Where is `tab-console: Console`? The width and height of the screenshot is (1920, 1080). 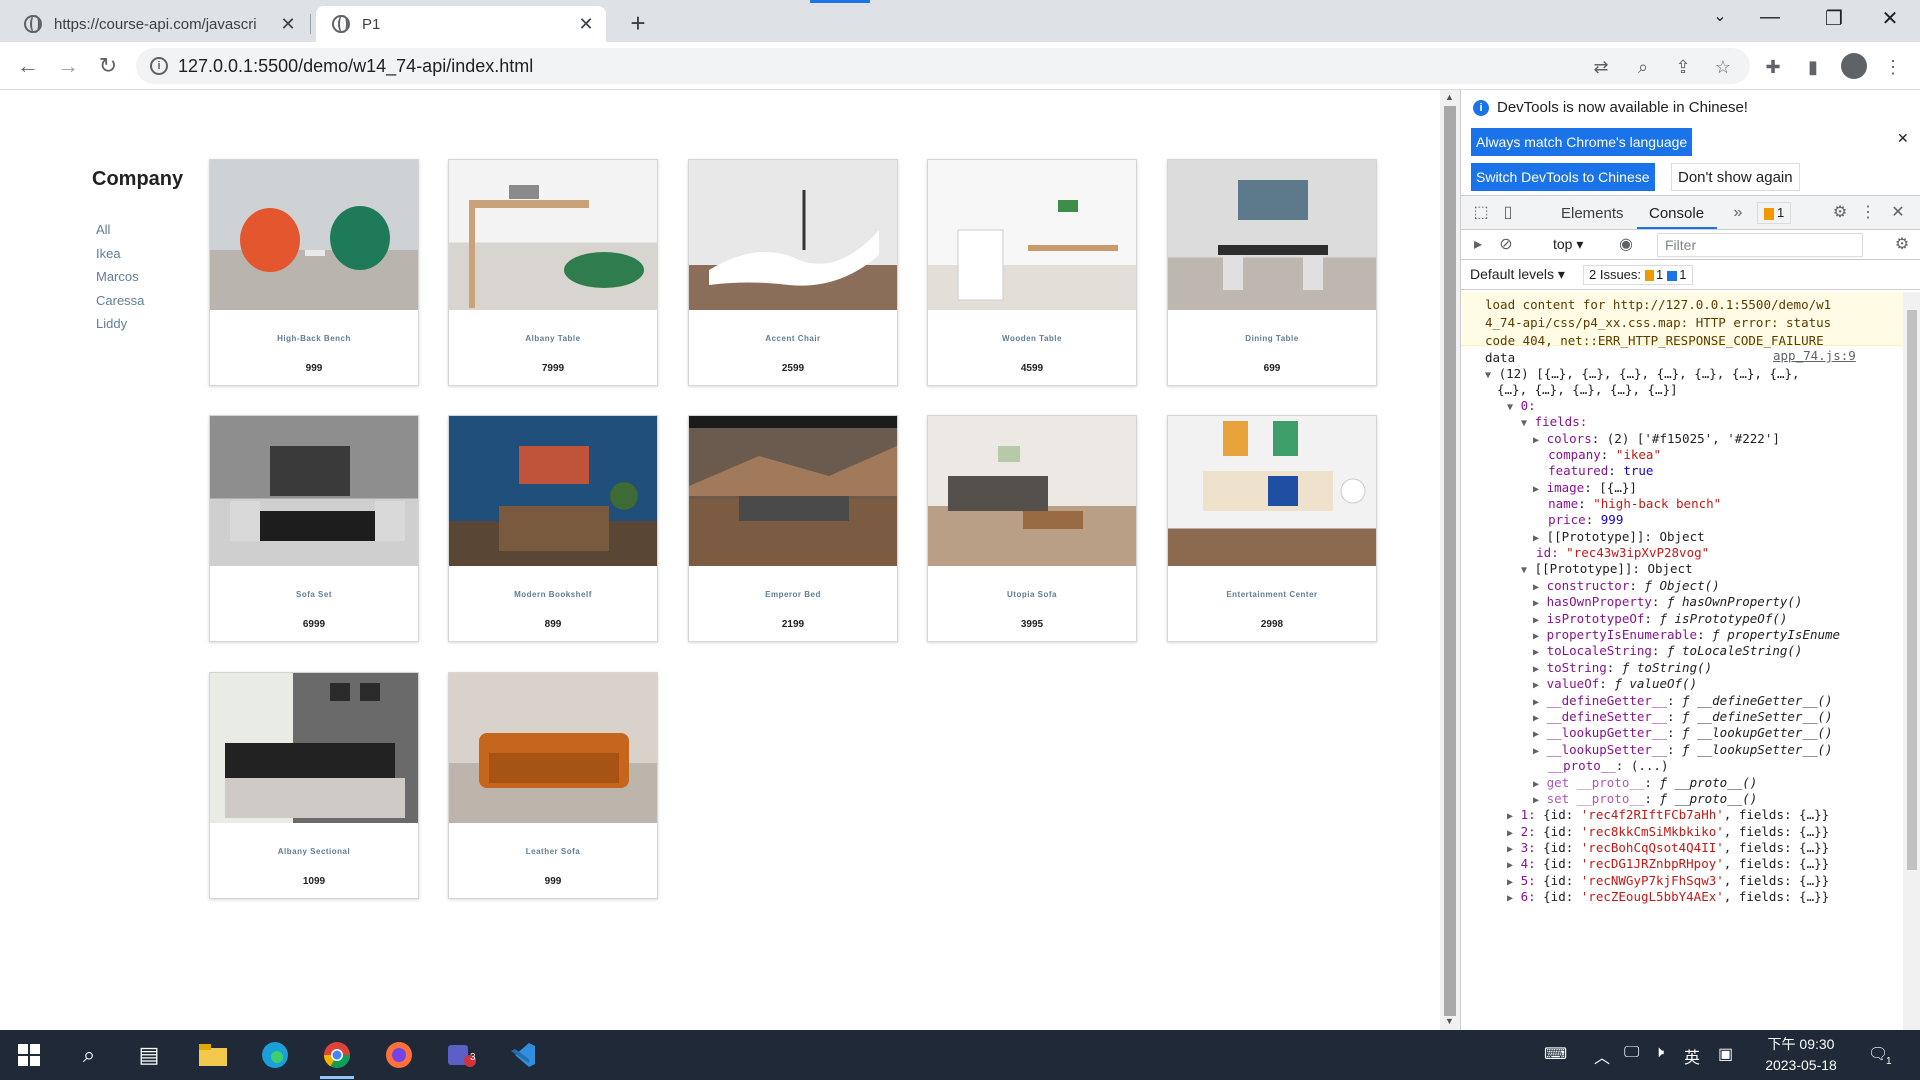 tab-console: Console is located at coordinates (1676, 213).